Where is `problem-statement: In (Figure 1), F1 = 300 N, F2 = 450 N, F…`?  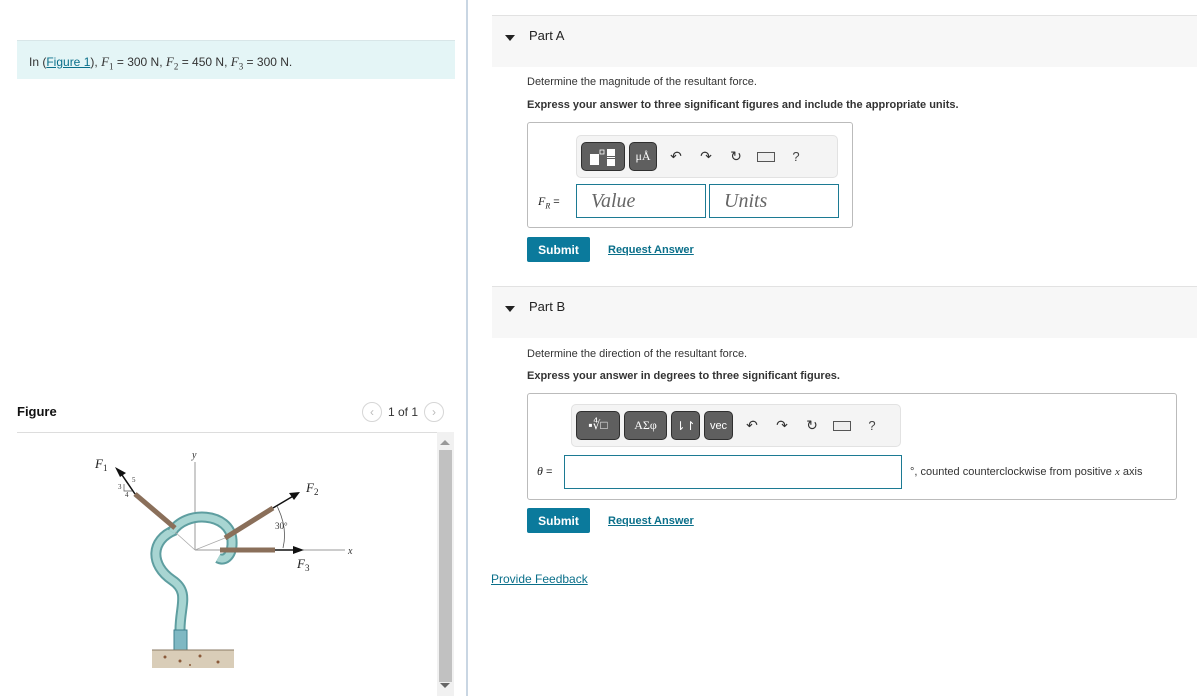 problem-statement: In (Figure 1), F1 = 300 N, F2 = 450 N, F… is located at coordinates (236, 59).